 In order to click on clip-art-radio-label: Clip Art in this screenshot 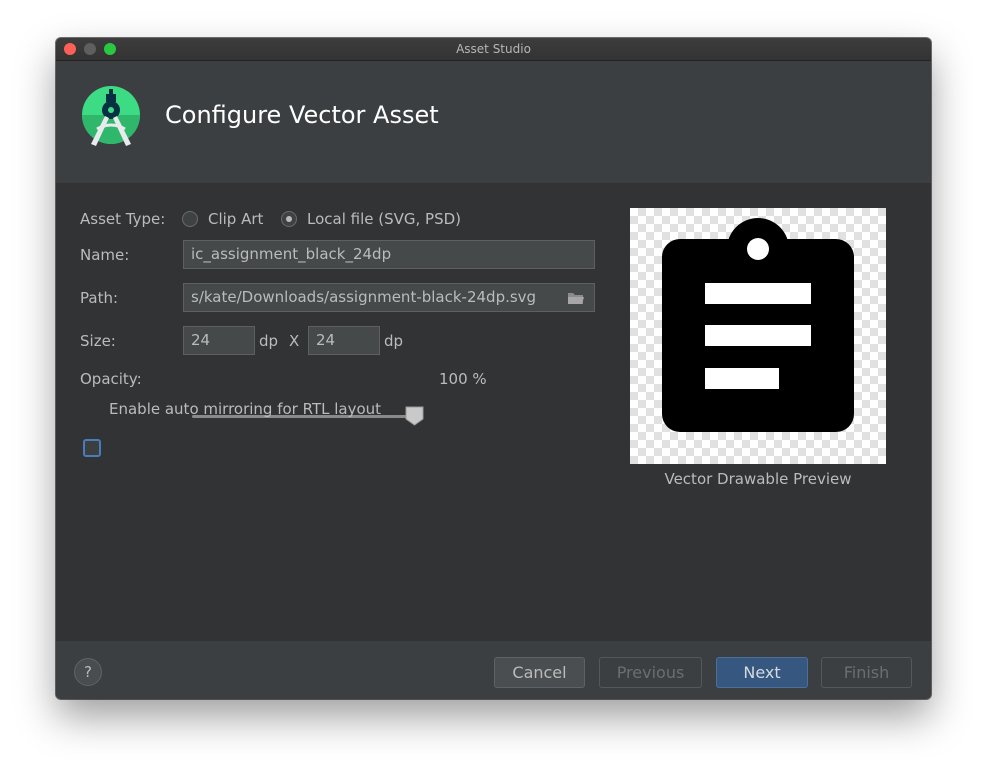, I will do `click(235, 219)`.